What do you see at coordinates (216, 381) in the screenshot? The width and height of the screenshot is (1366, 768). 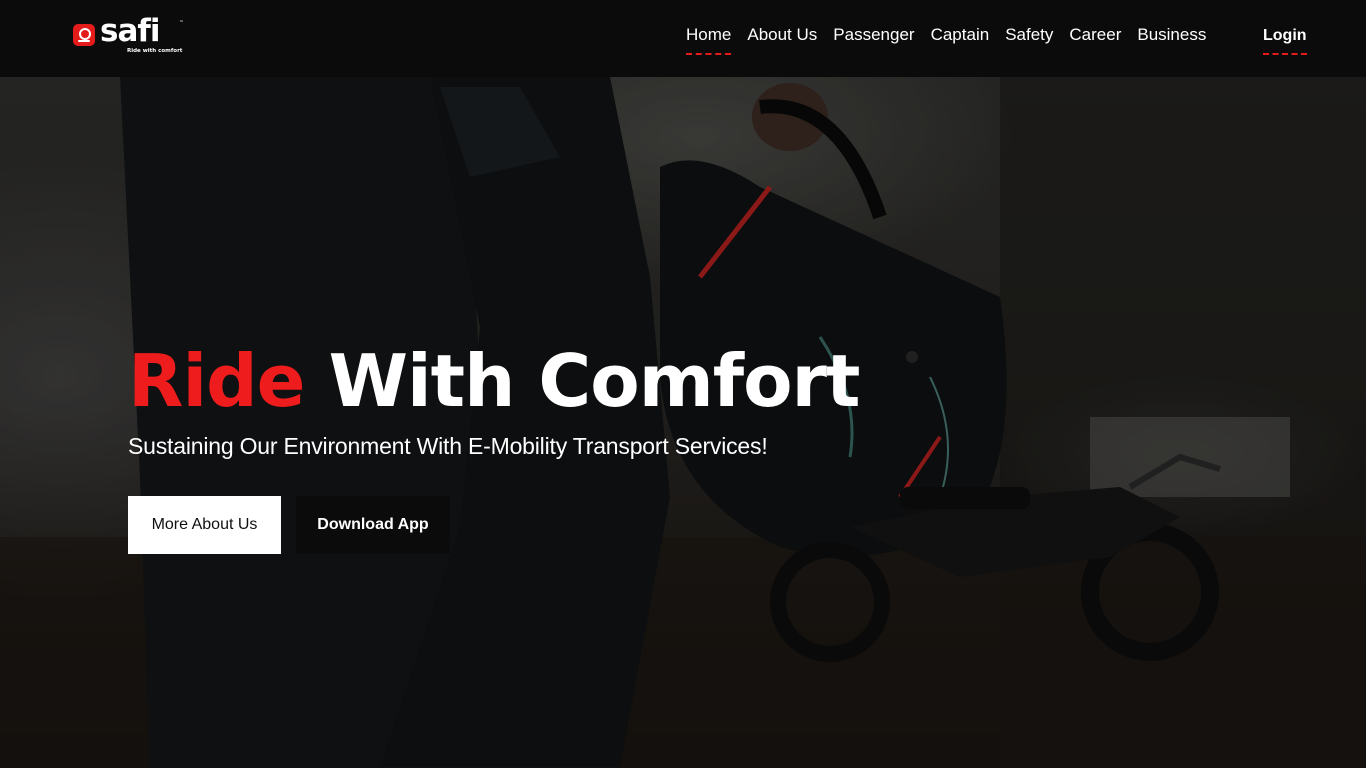 I see `hero-title-accent: Ride` at bounding box center [216, 381].